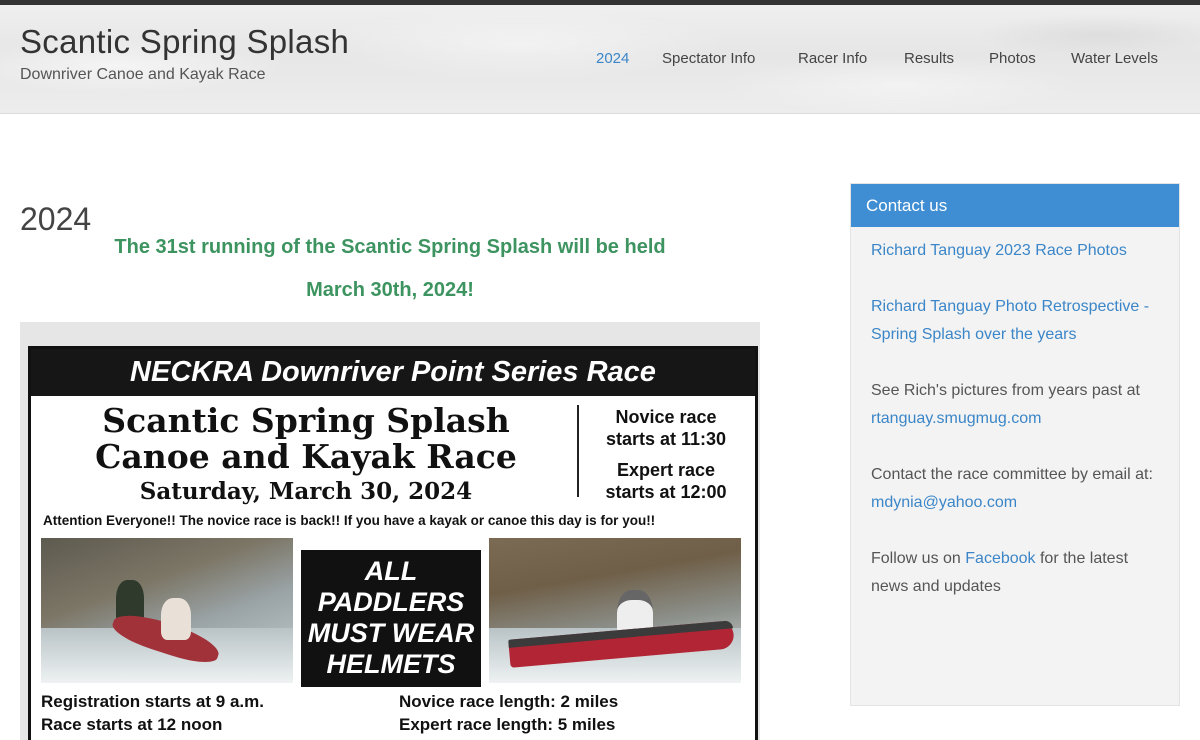 Image resolution: width=1200 pixels, height=740 pixels. I want to click on poster-banner: NECKRA Downriver Point Series Race, so click(393, 372).